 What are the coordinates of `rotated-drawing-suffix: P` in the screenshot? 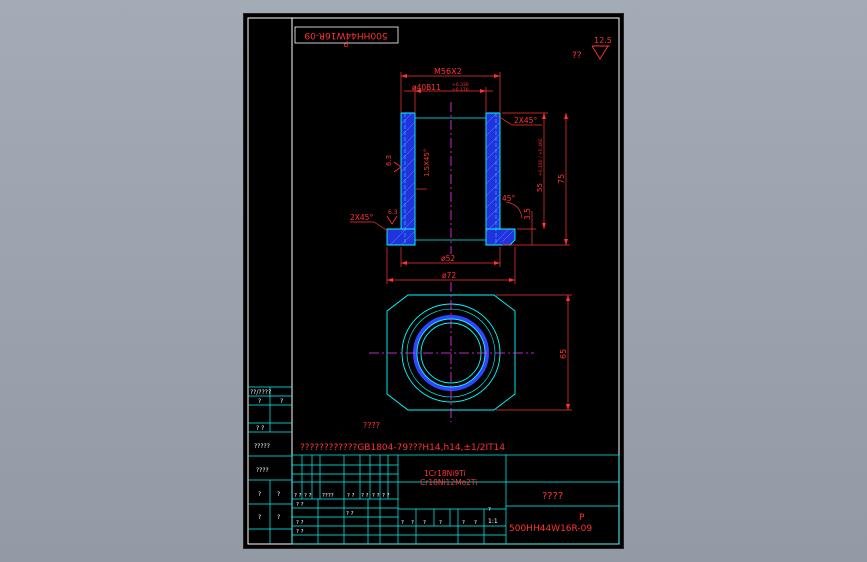 It's located at (345, 43).